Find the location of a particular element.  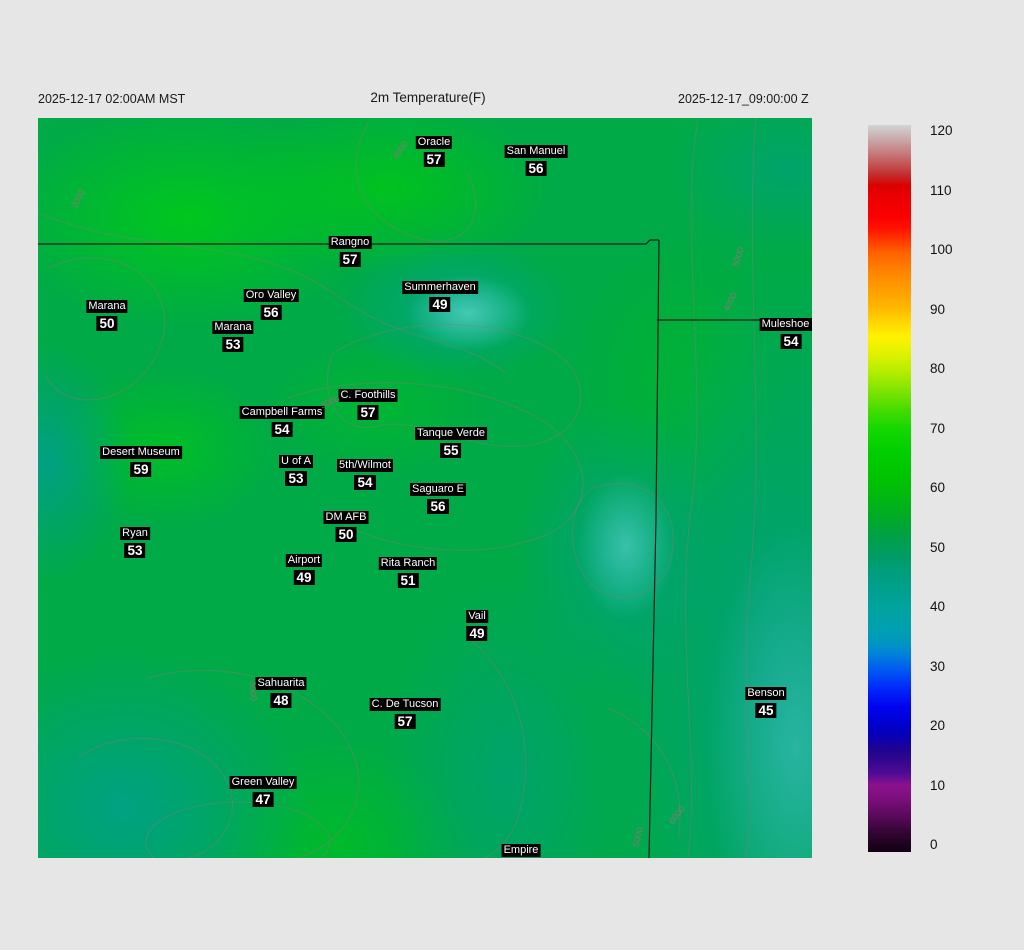

station-name: Green Valley is located at coordinates (263, 782).